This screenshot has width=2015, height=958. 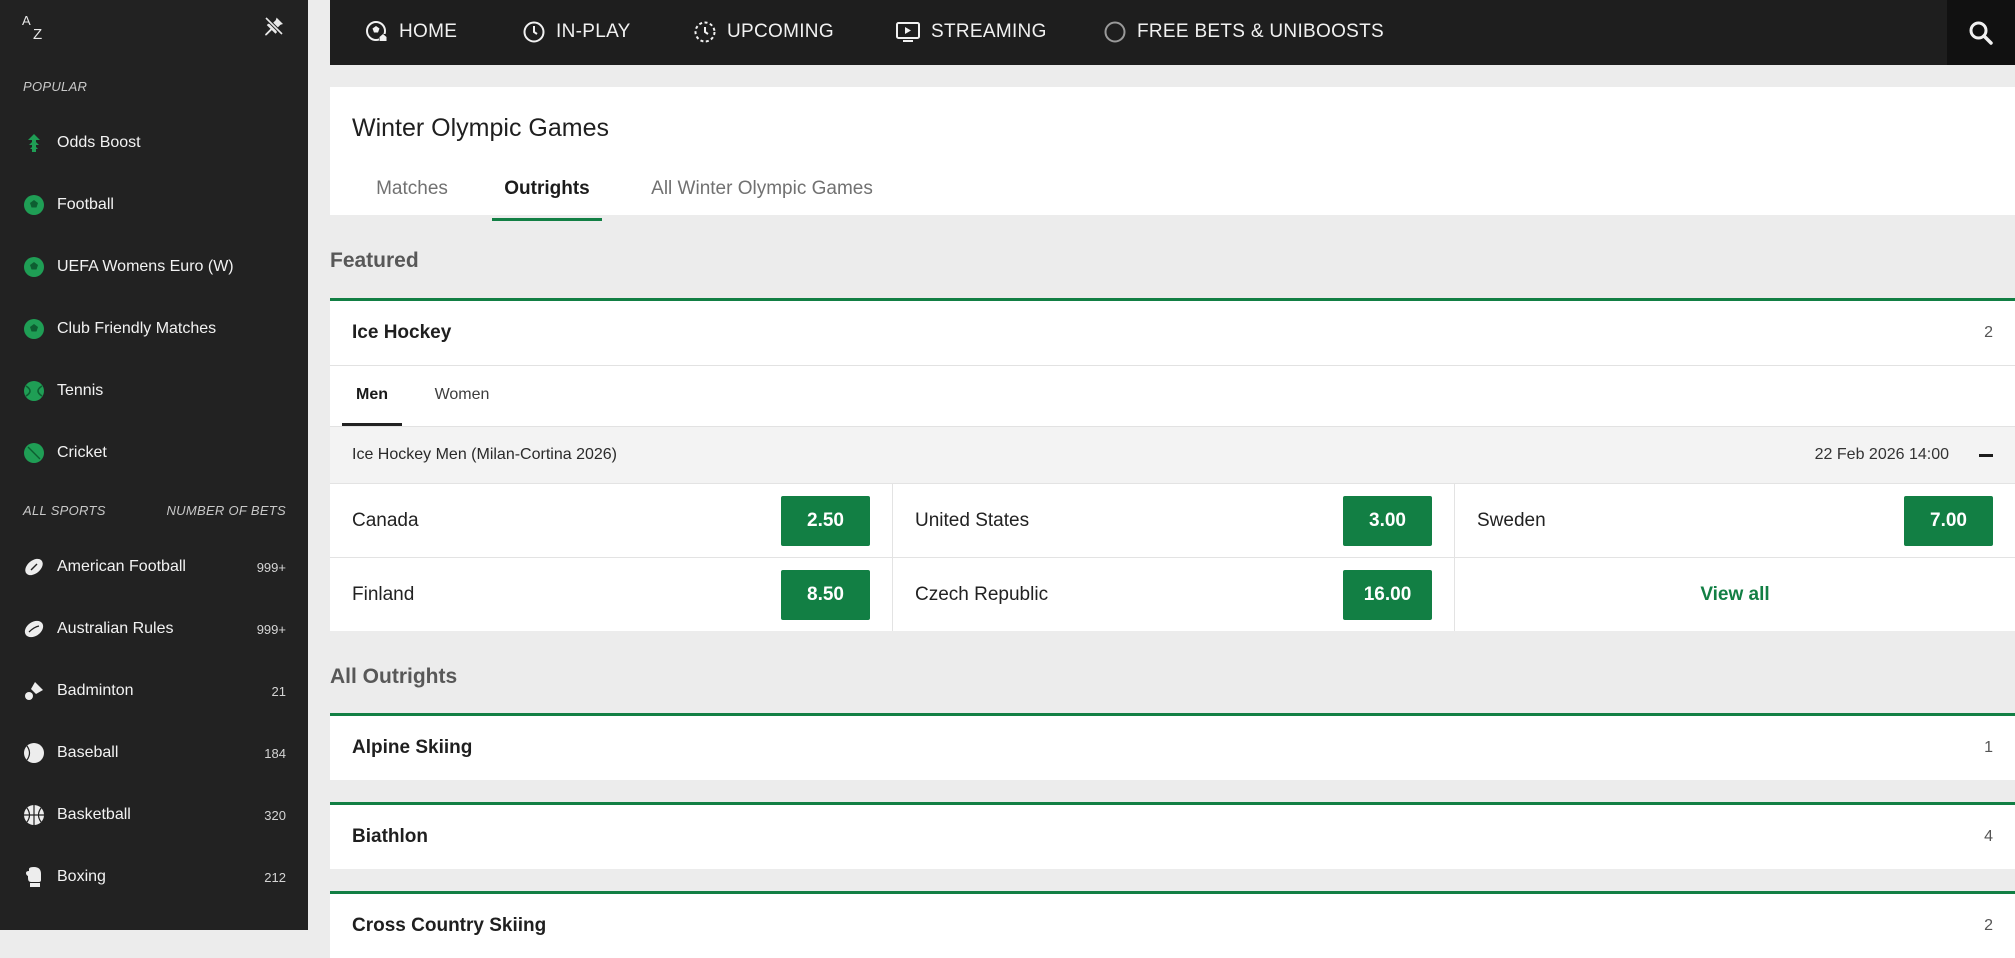 What do you see at coordinates (94, 814) in the screenshot?
I see `sidebar-item-label: Basketball` at bounding box center [94, 814].